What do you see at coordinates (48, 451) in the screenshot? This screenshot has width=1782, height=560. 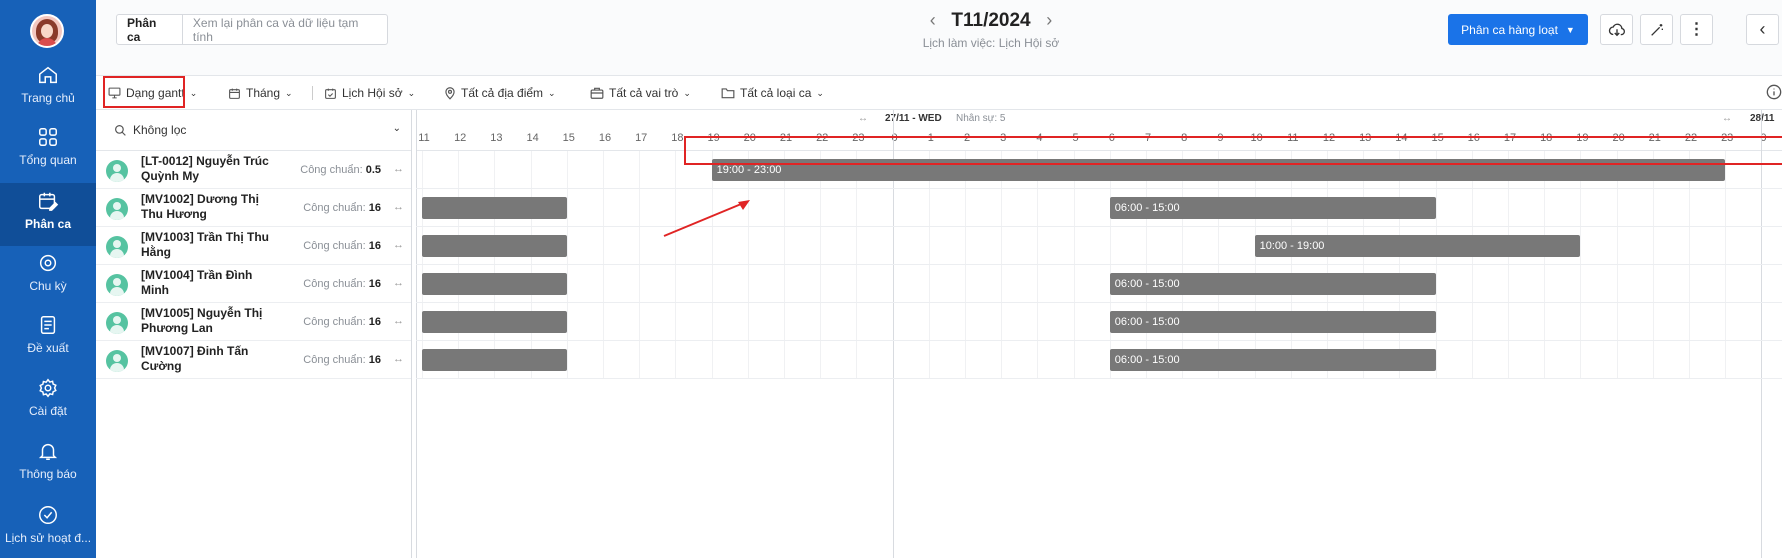 I see `bell-icon` at bounding box center [48, 451].